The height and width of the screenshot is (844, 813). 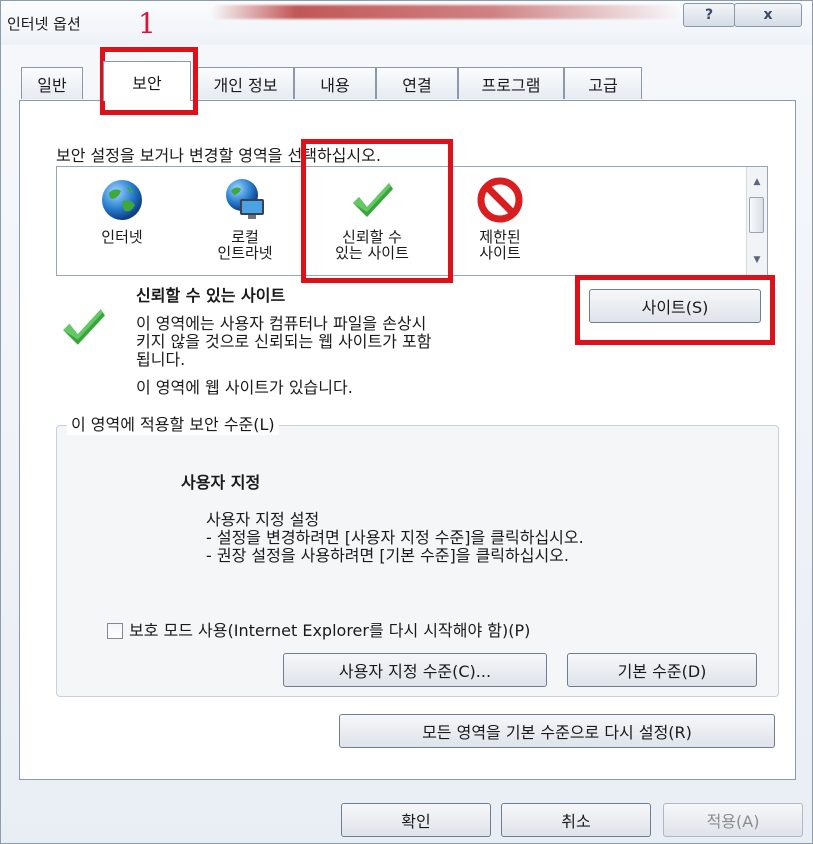 I want to click on cancel-button: 취소, so click(x=576, y=820).